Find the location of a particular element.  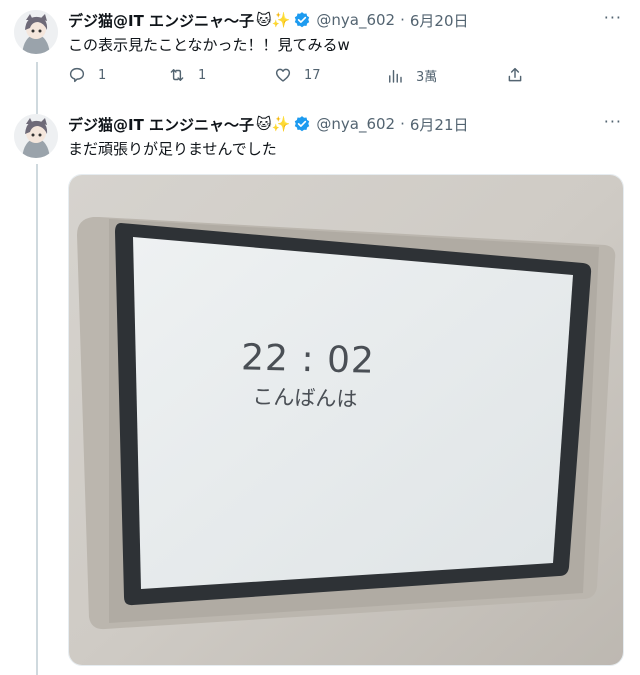

tweet-actions: 1 1 17 3萬 is located at coordinates (303, 77).